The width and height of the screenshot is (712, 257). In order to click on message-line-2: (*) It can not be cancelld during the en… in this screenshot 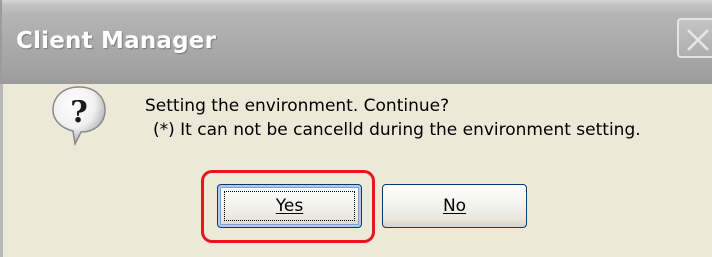, I will do `click(397, 130)`.